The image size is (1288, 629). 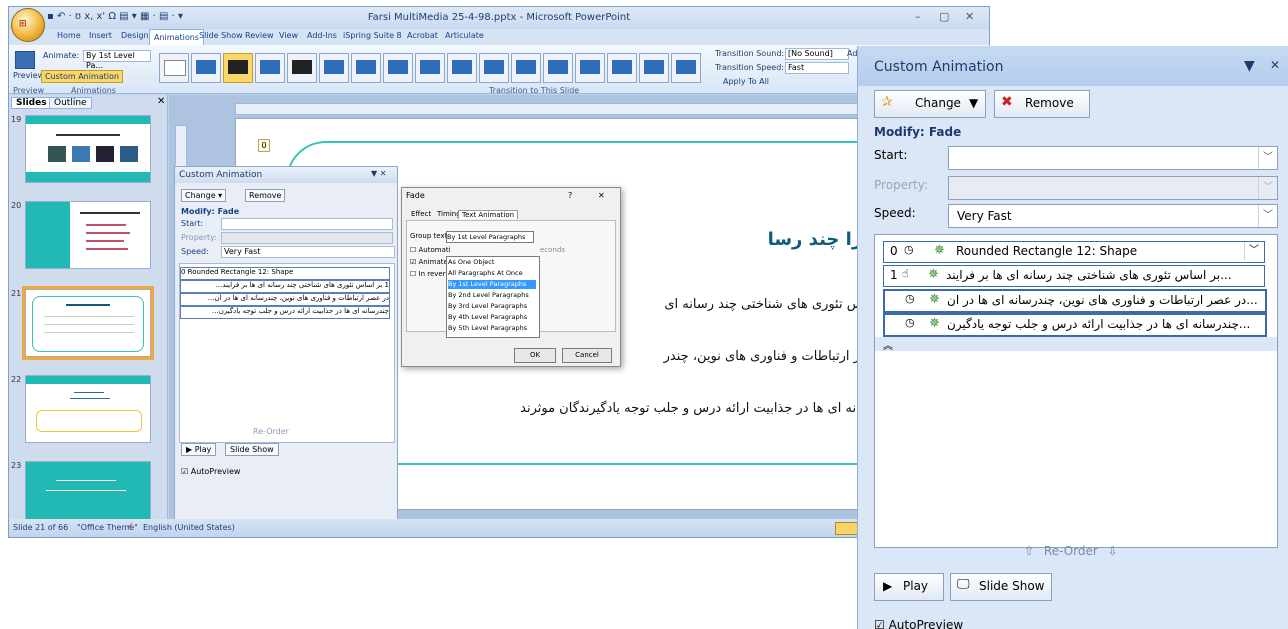 What do you see at coordinates (69, 35) in the screenshot?
I see `tab-home: Home` at bounding box center [69, 35].